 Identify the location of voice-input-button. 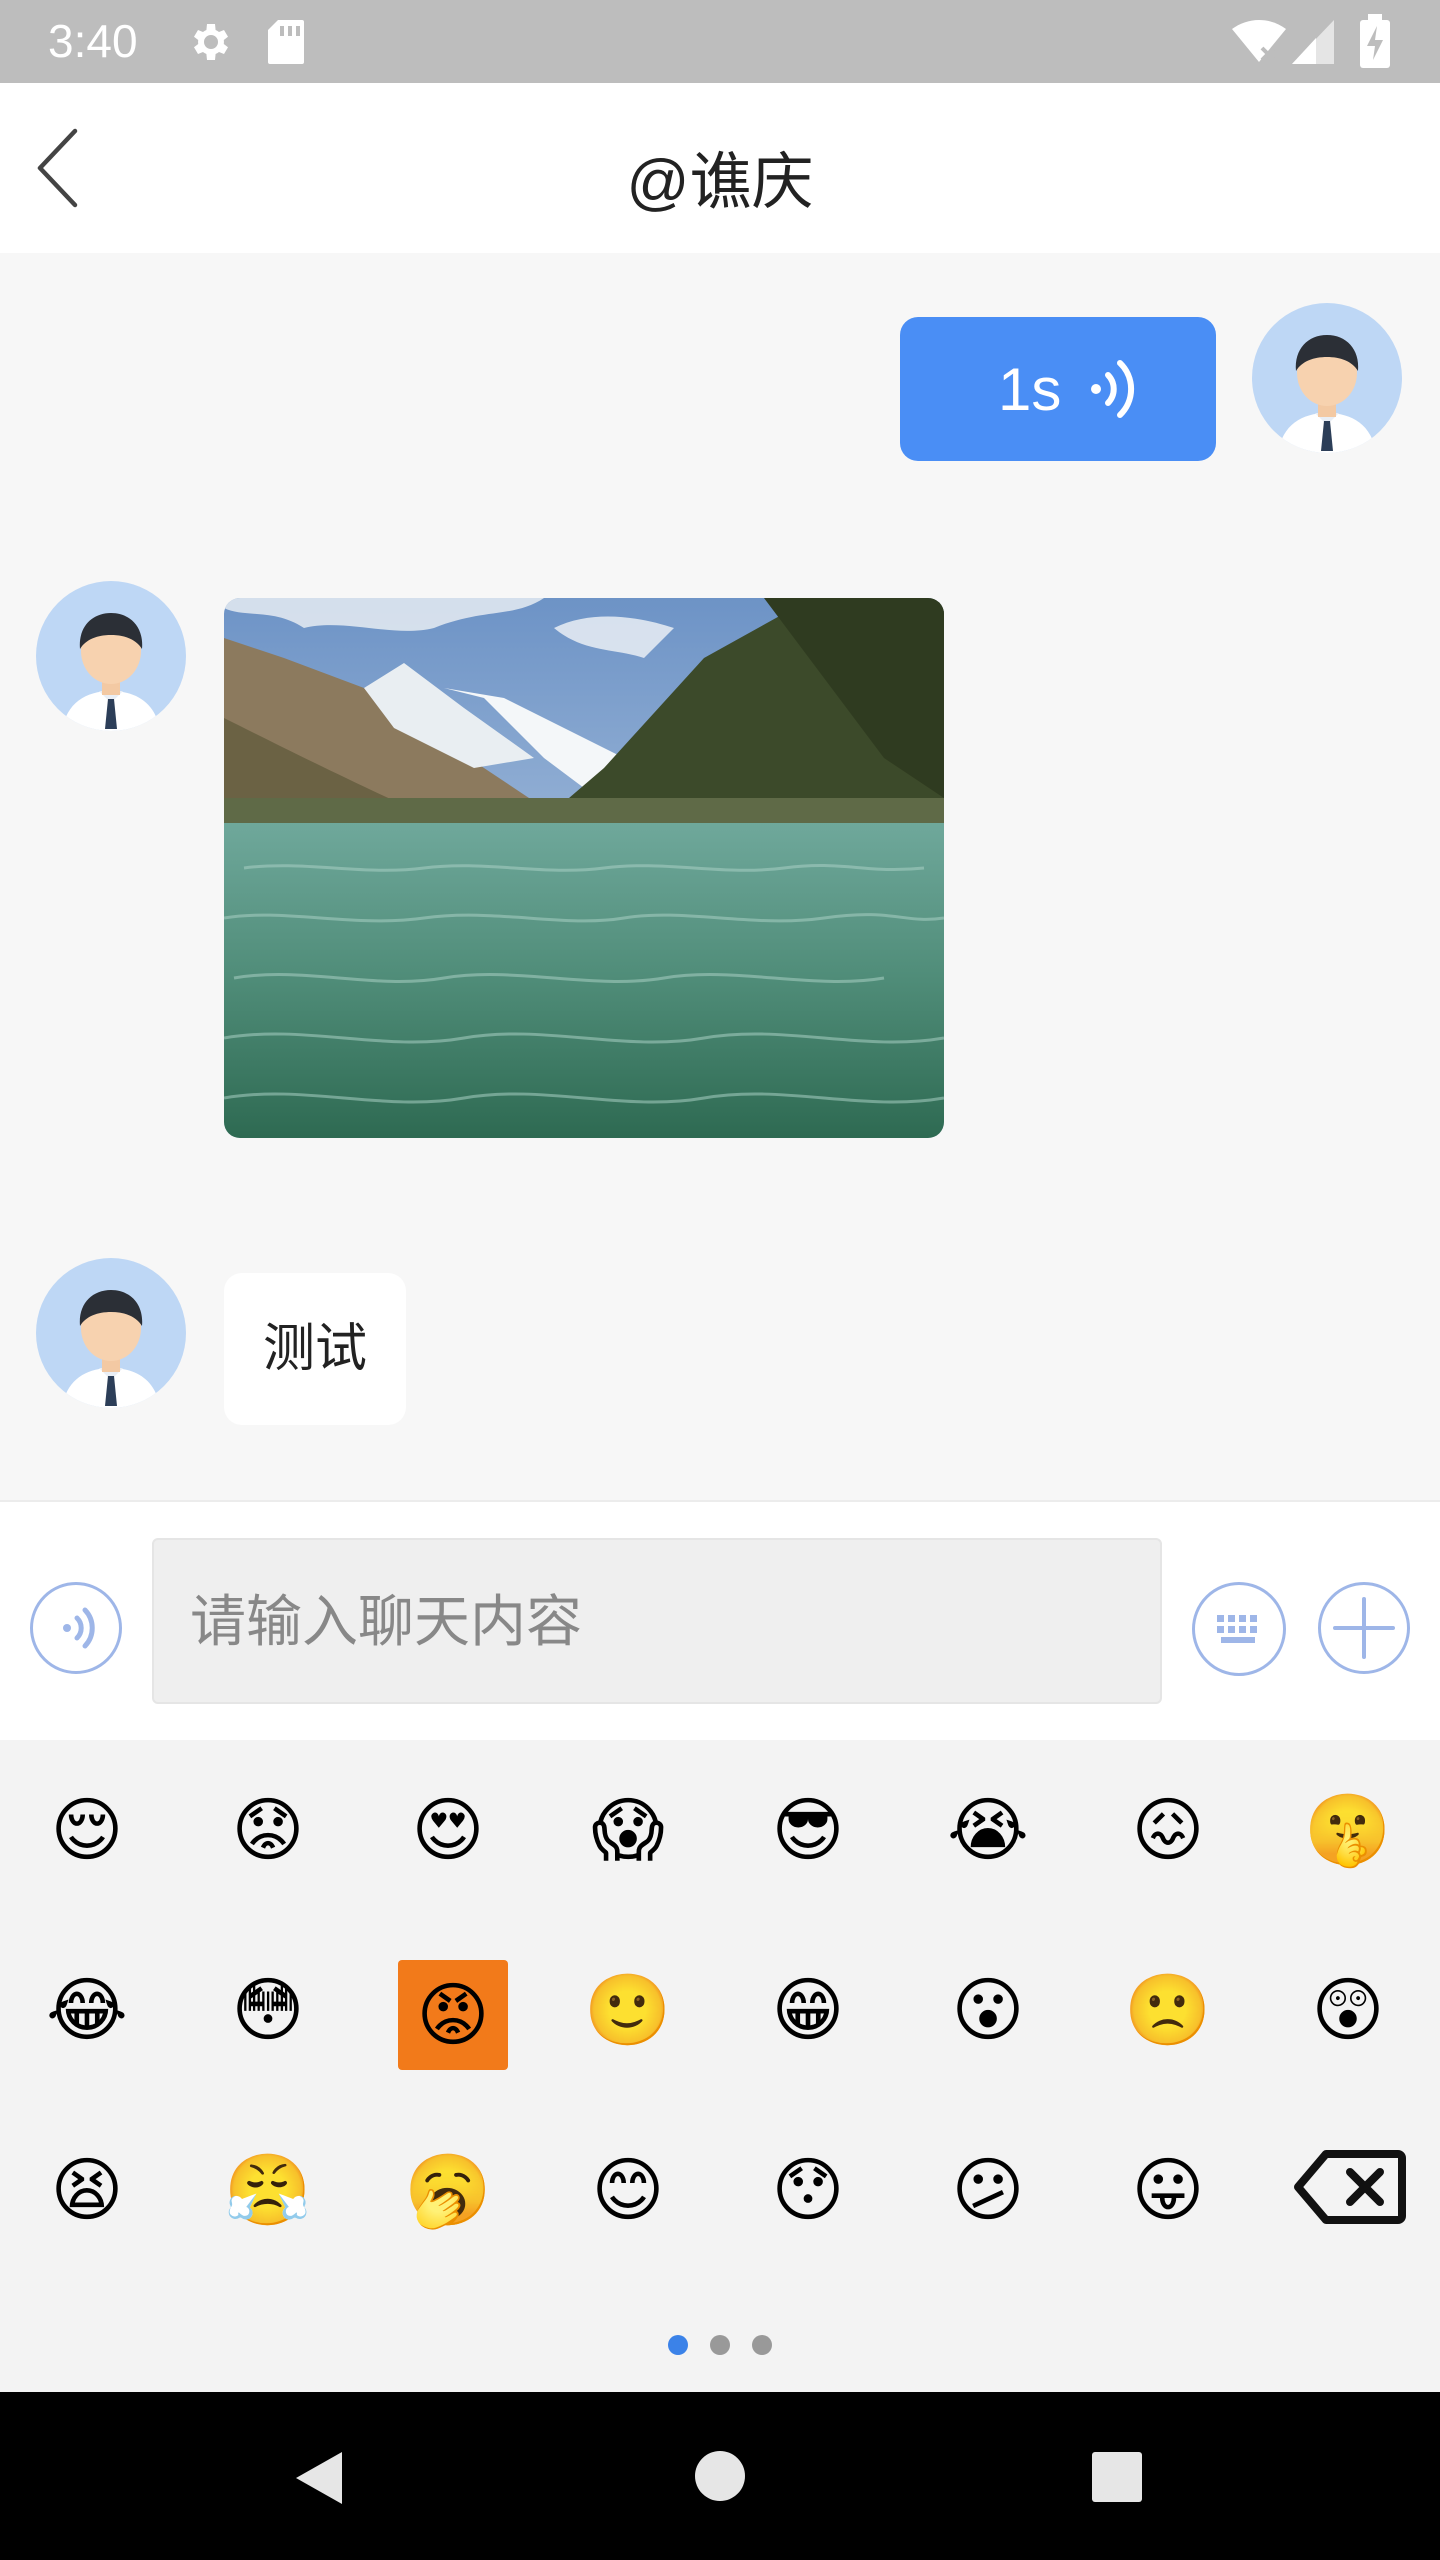
(76, 1628).